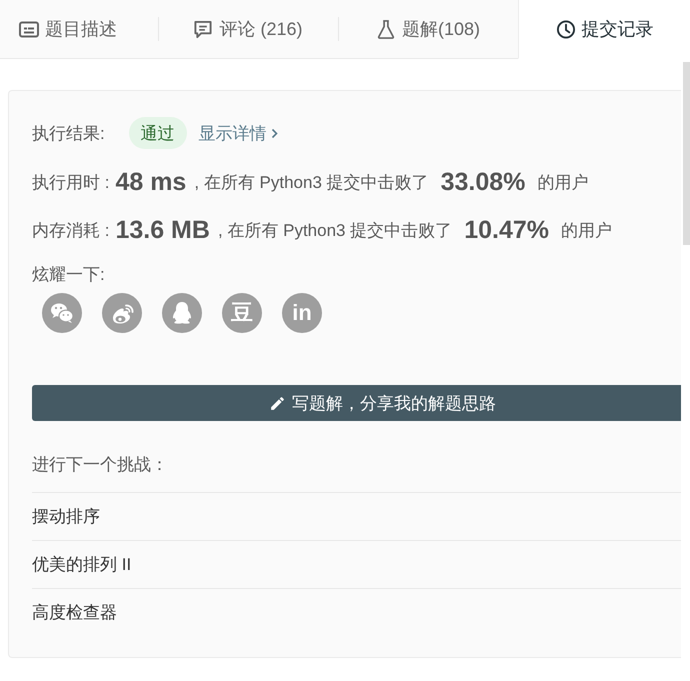  I want to click on tab: 评论 (216), so click(248, 29).